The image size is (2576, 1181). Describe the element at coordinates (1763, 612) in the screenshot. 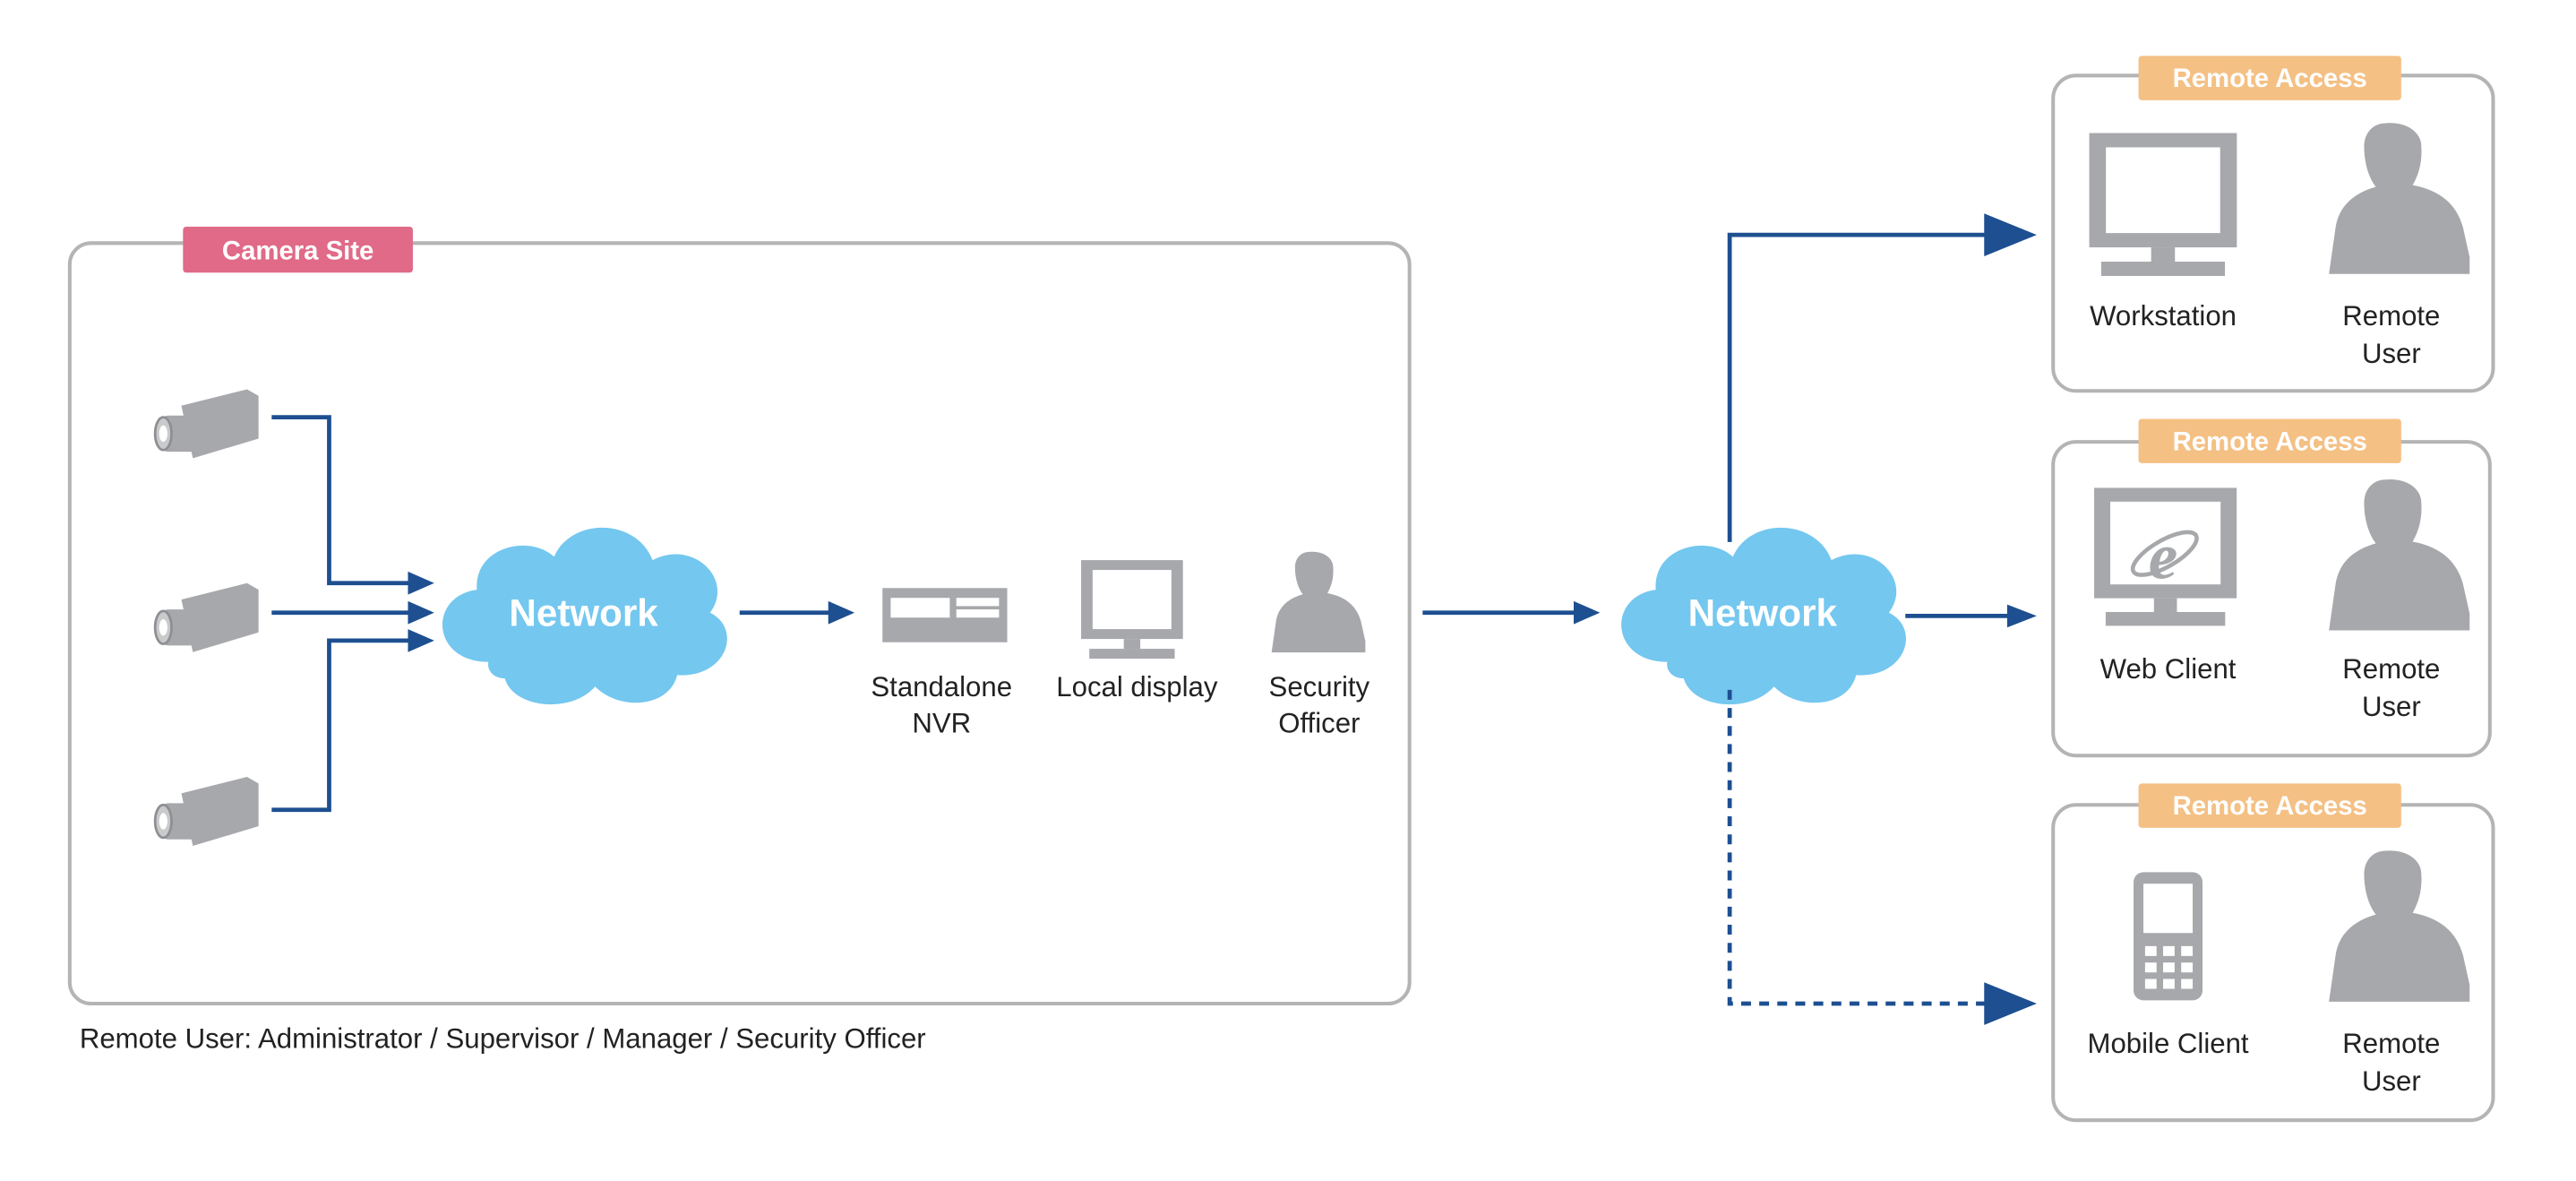

I see `wan-network-label: Network` at that location.